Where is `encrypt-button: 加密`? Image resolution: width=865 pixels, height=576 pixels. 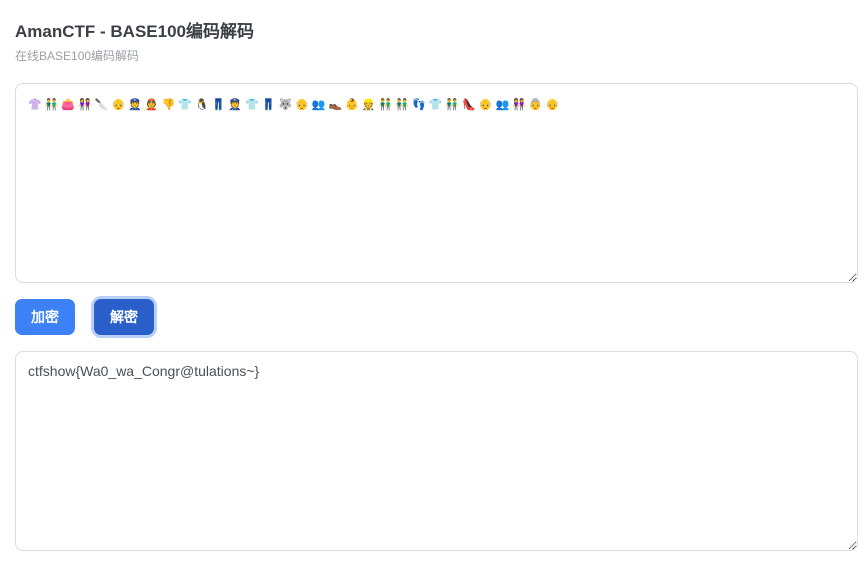
encrypt-button: 加密 is located at coordinates (45, 317).